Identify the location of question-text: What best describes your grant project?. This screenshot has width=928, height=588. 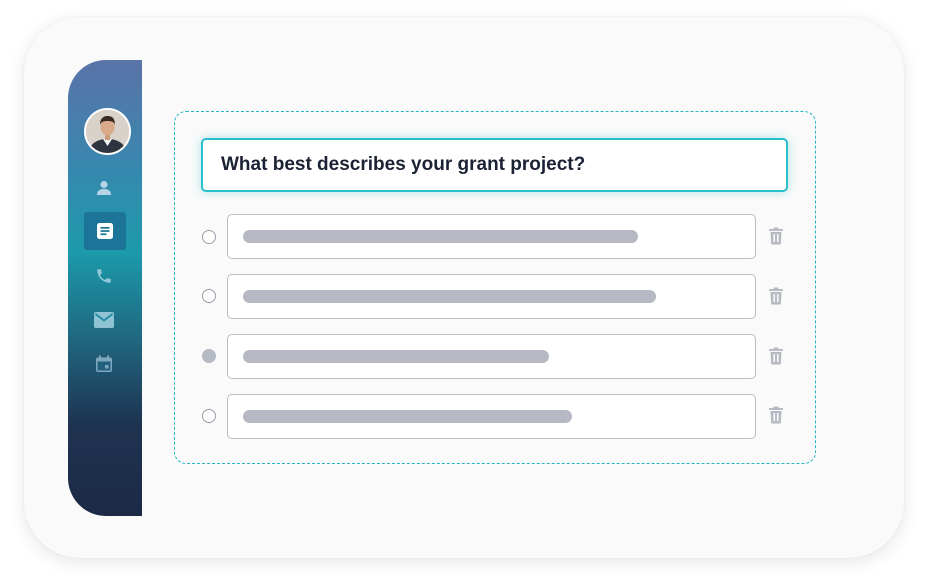
(403, 164).